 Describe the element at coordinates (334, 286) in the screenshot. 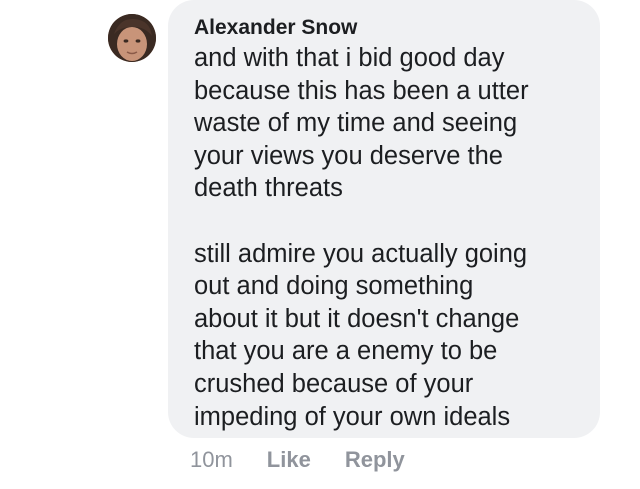

I see `comment-line: out and doing something` at that location.